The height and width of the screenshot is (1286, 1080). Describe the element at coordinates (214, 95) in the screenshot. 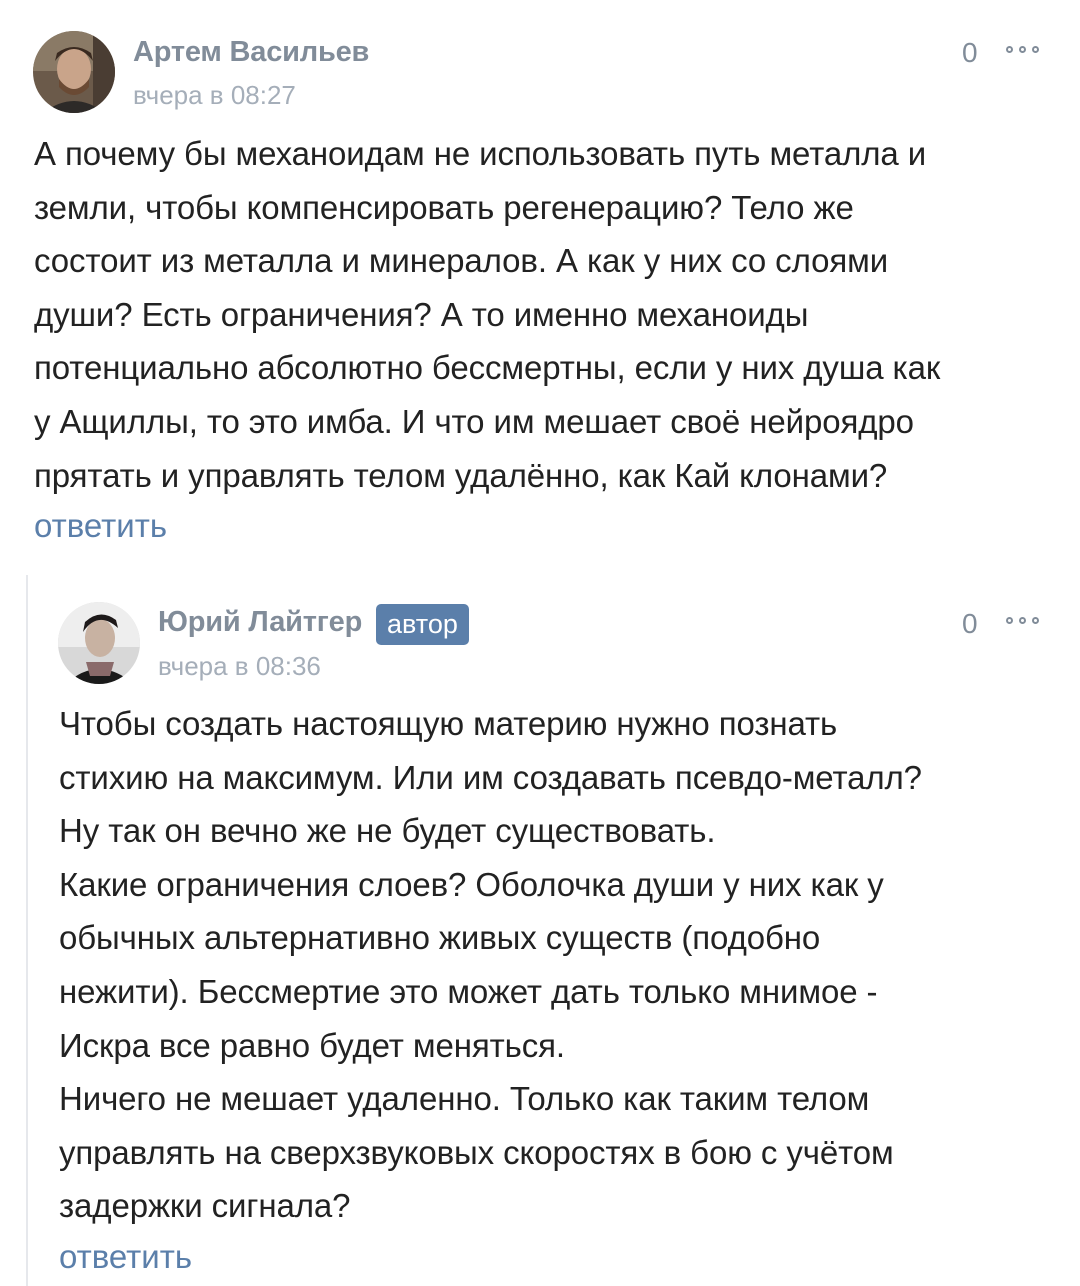

I see `comment-time: вчера в 08:27` at that location.